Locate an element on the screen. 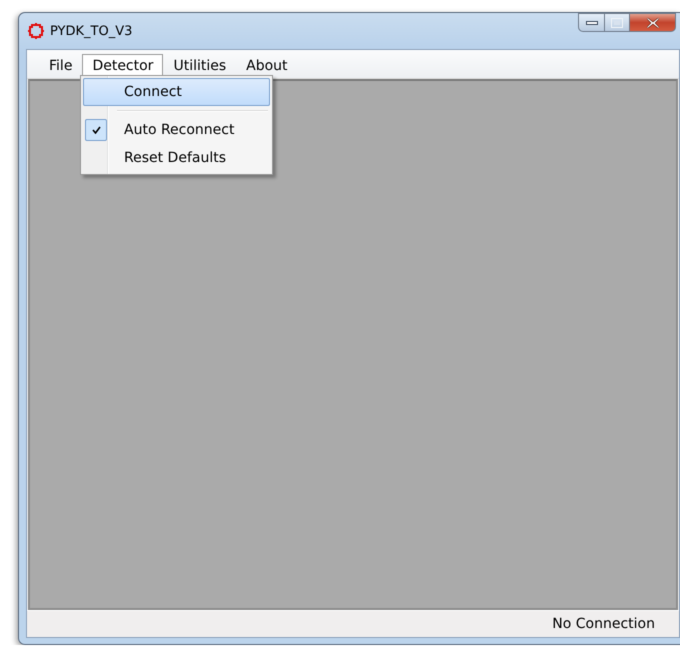 This screenshot has width=680, height=653. menu-option: Reset Defaults is located at coordinates (176, 158).